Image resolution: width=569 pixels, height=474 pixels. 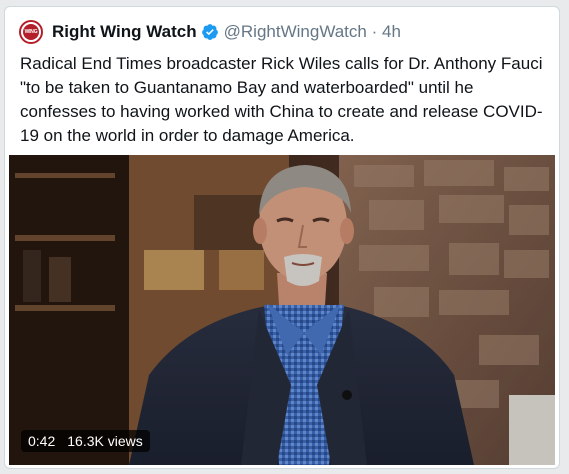 I want to click on avatar-logo: WING, so click(x=31, y=32).